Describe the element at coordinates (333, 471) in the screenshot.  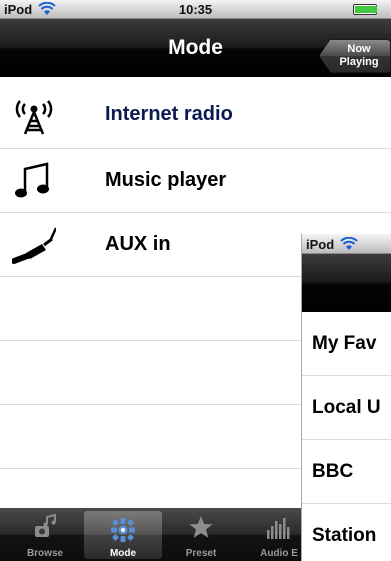
I see `list-item-label: BBC` at that location.